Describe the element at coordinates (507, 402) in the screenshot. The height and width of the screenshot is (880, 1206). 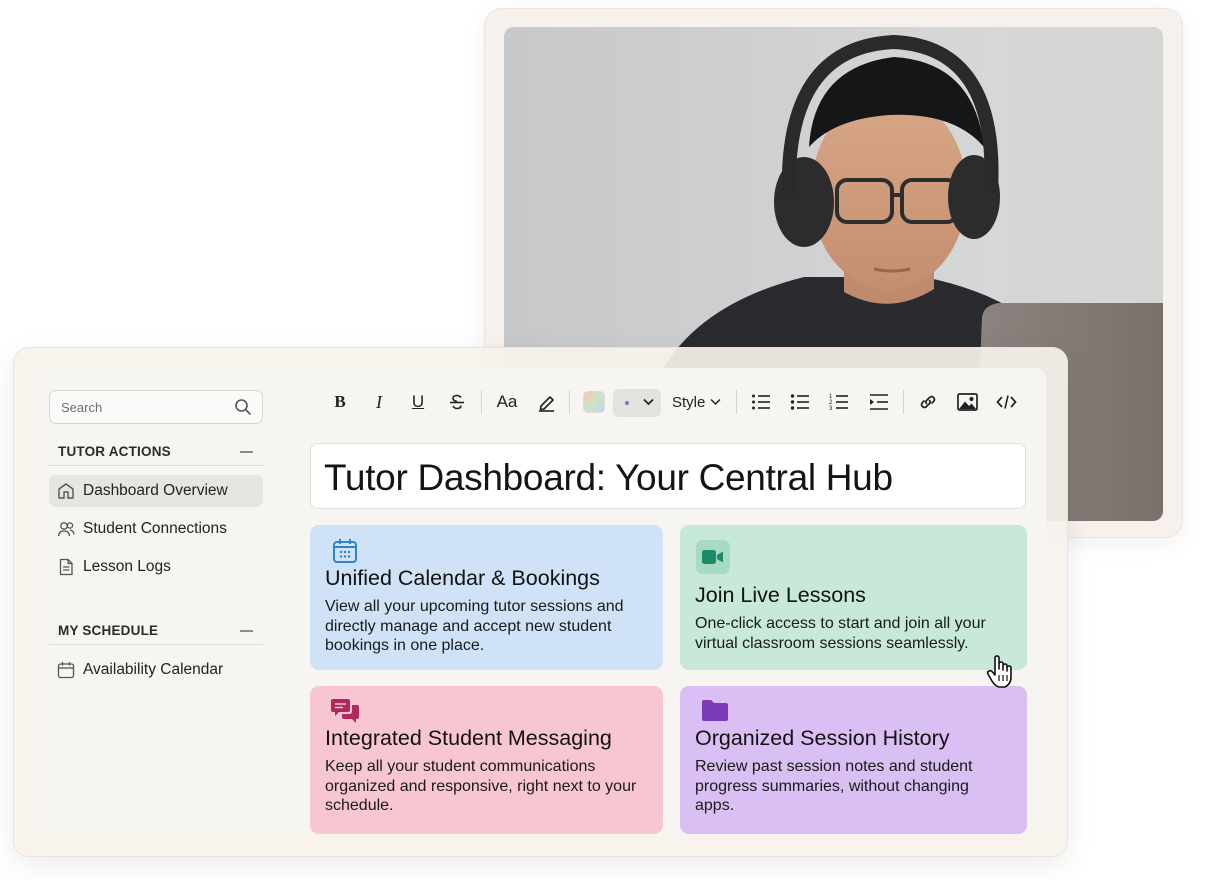
I see `font-size-icon: Aa` at that location.